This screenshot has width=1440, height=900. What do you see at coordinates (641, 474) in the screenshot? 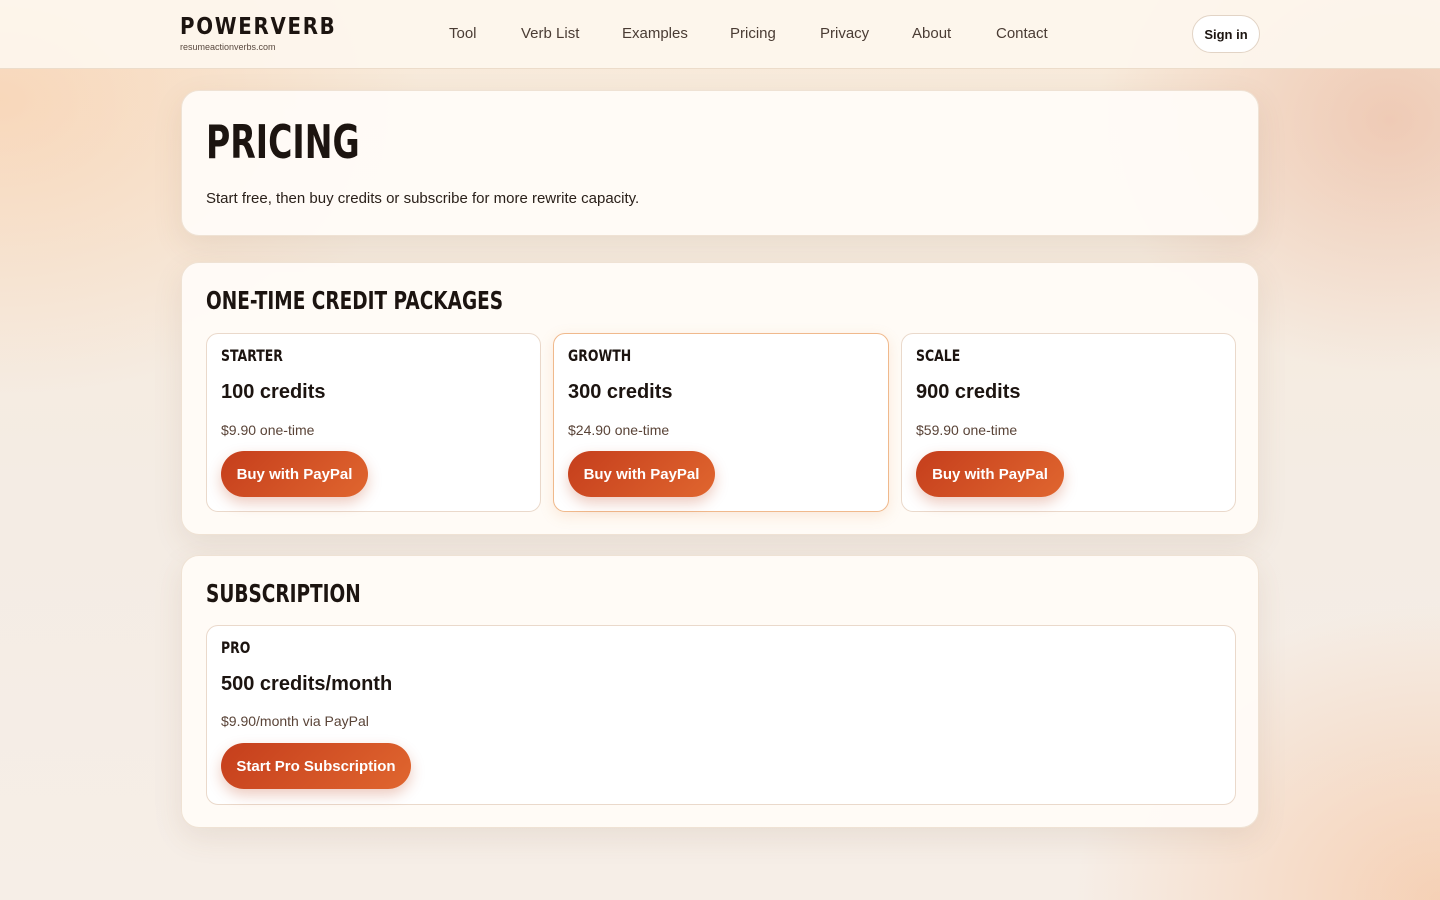
I see `buy-growth-paypal-button: Buy with PayPal` at bounding box center [641, 474].